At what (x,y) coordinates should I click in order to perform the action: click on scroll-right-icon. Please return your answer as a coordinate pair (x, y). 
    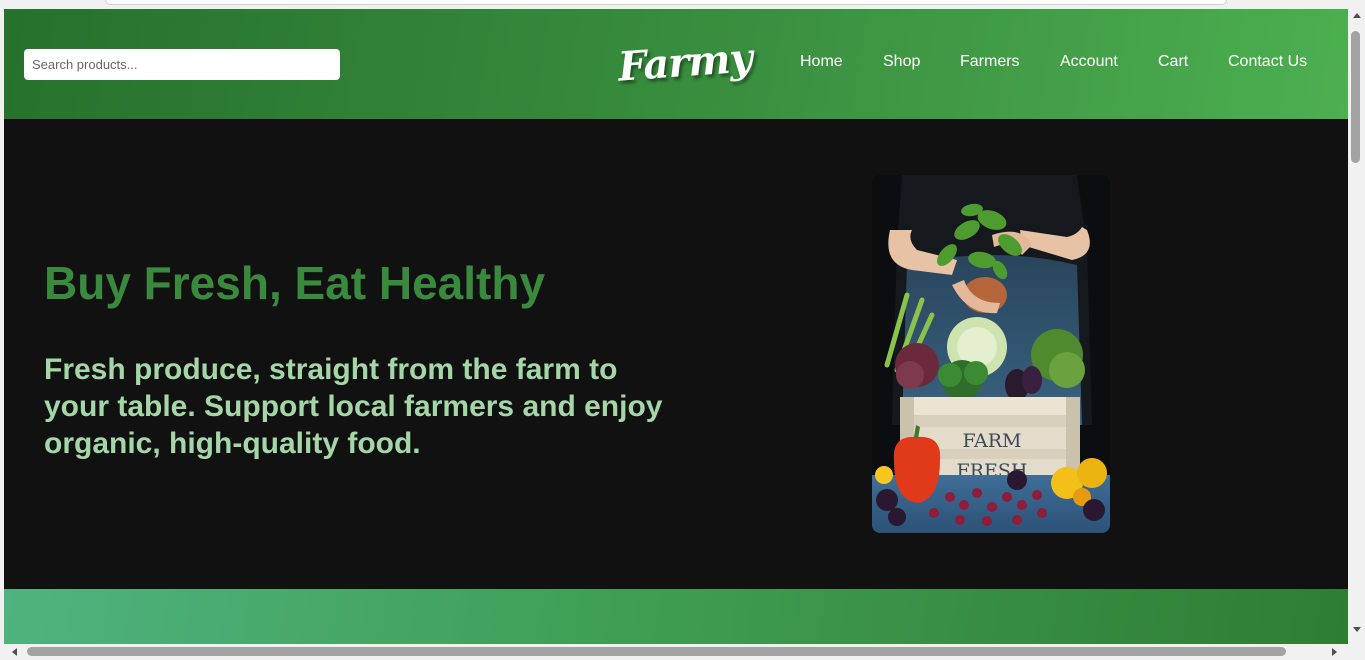
    Looking at the image, I should click on (1334, 652).